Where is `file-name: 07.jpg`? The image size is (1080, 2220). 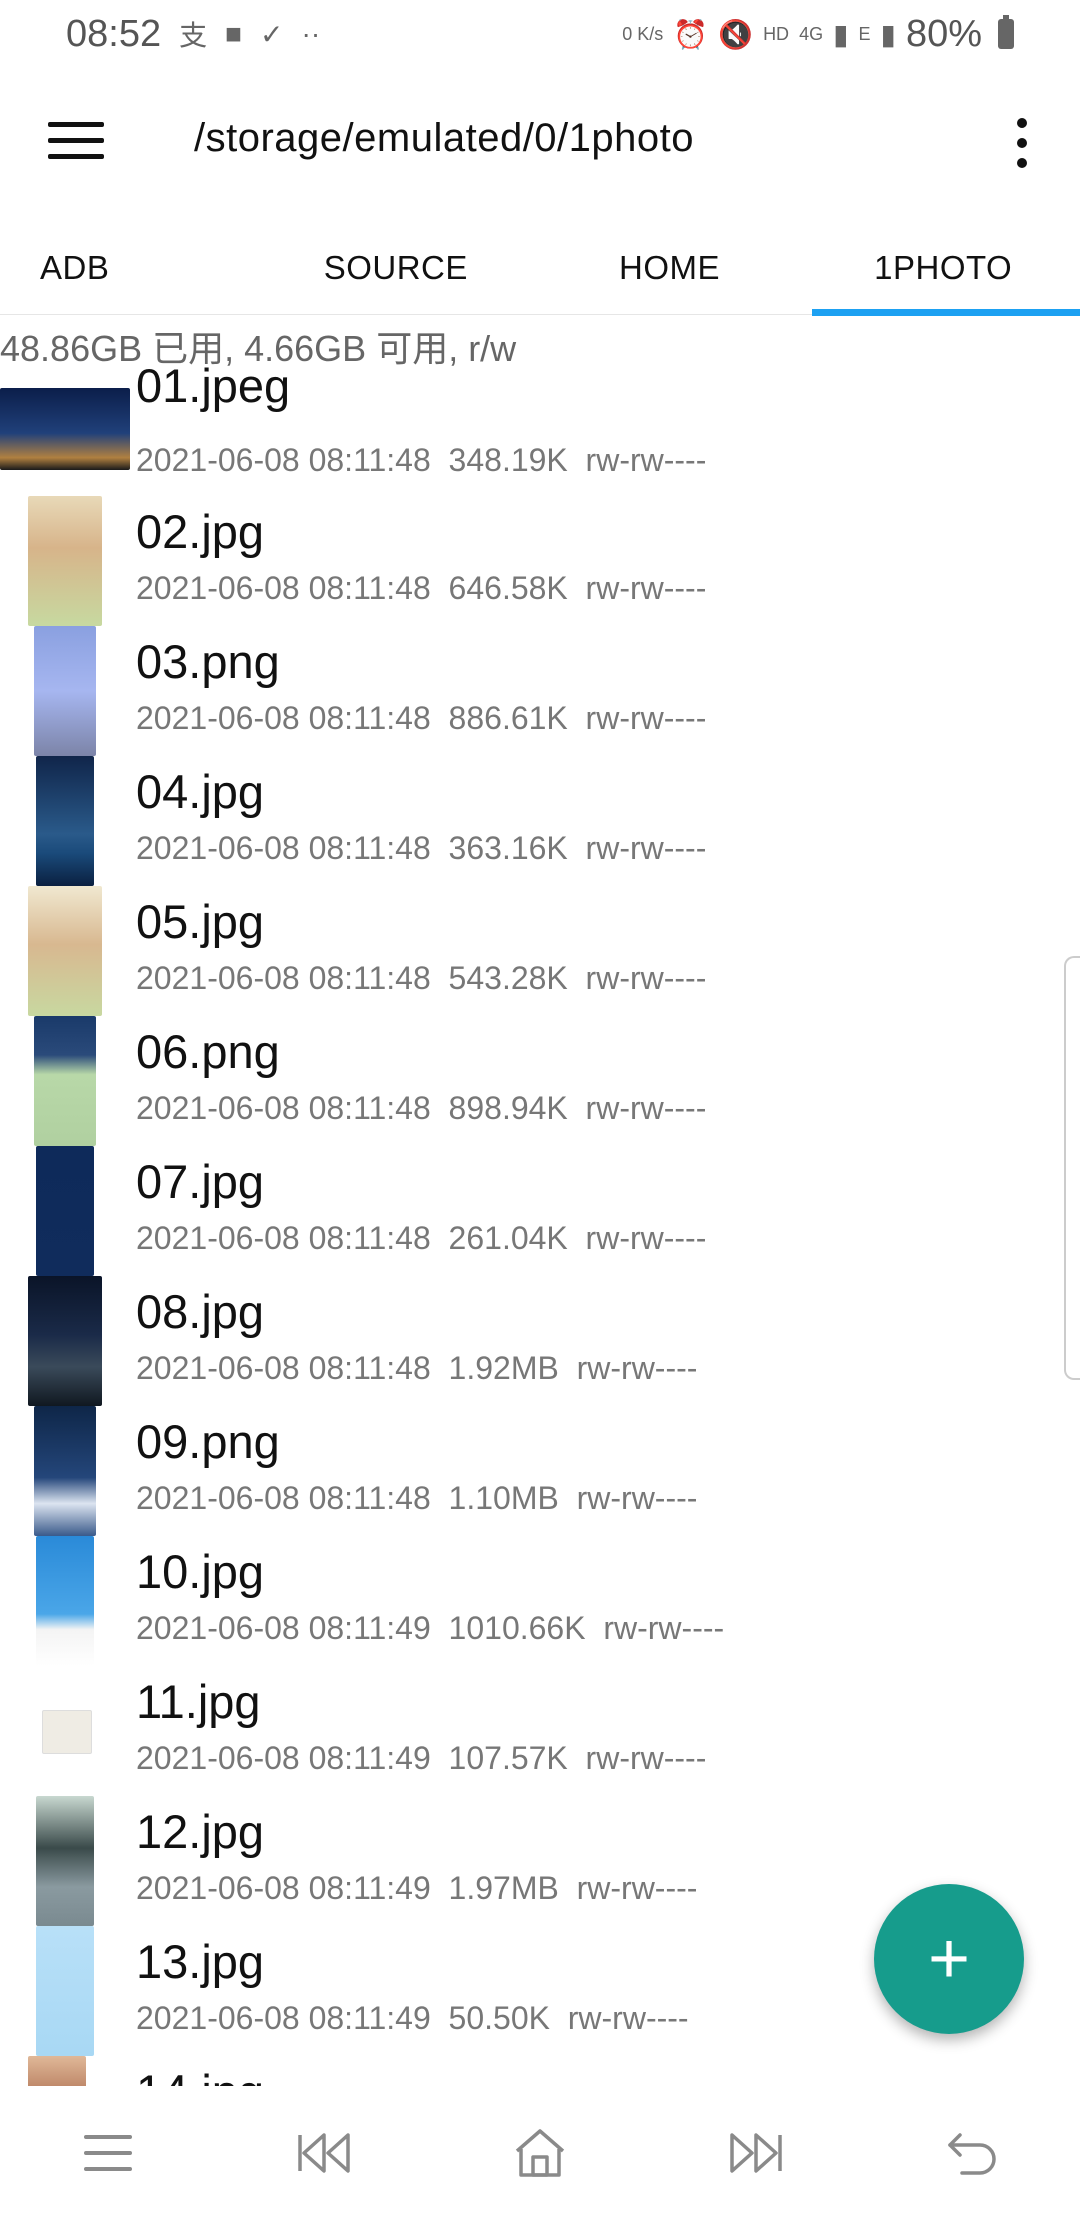 file-name: 07.jpg is located at coordinates (200, 1181).